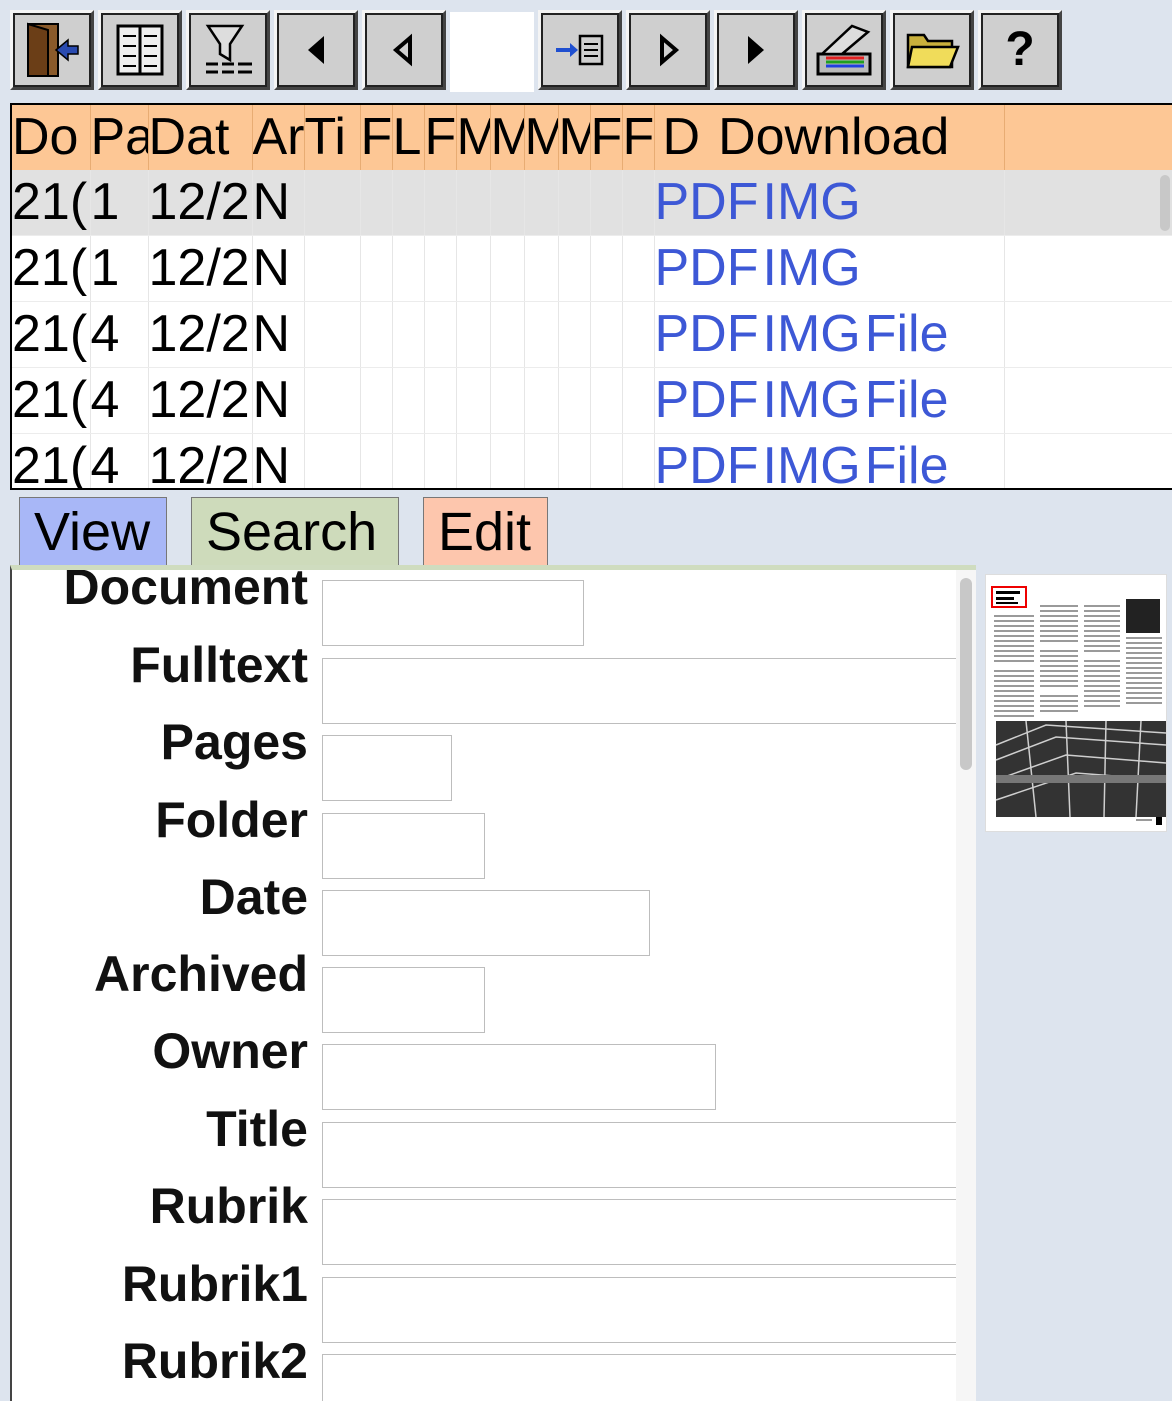  Describe the element at coordinates (519, 1077) in the screenshot. I see `owner-field` at that location.